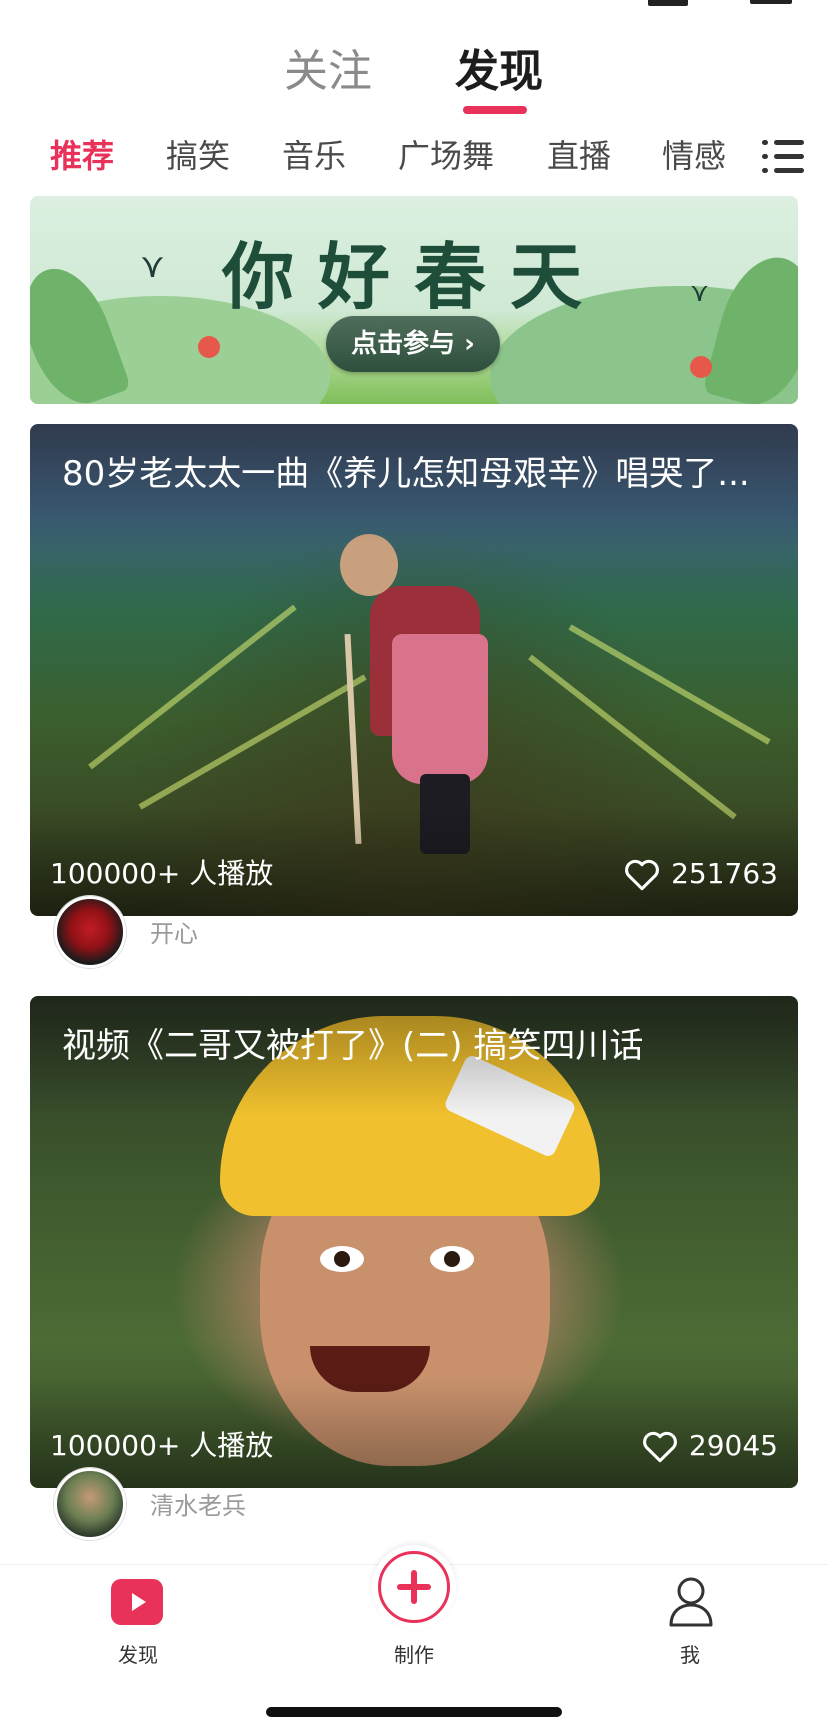 This screenshot has height=1732, width=828. What do you see at coordinates (137, 1602) in the screenshot?
I see `play-icon` at bounding box center [137, 1602].